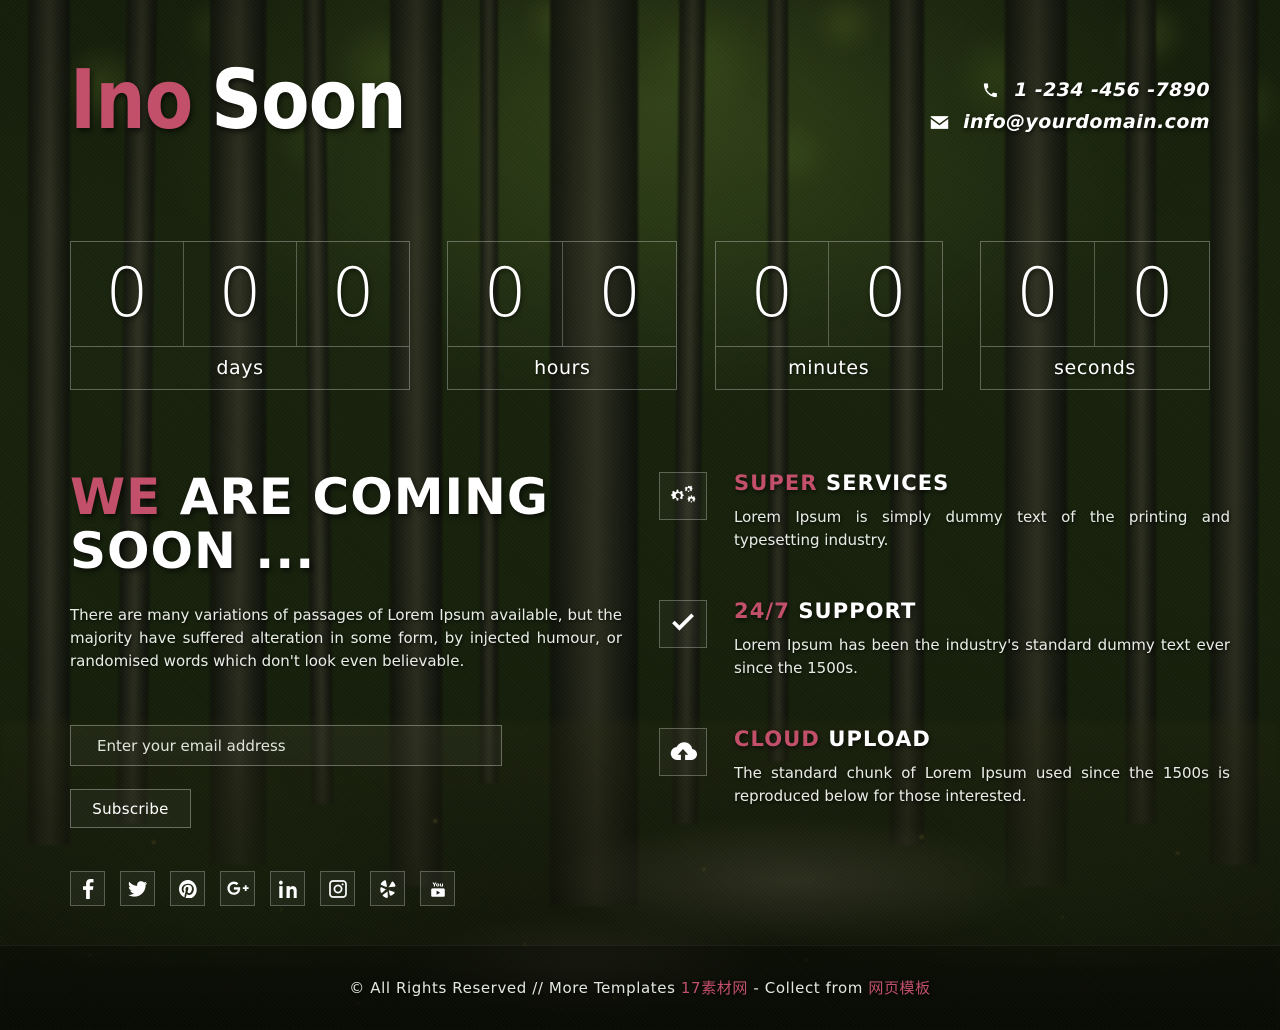  I want to click on email-address: info@yourdomain.com, so click(1086, 122).